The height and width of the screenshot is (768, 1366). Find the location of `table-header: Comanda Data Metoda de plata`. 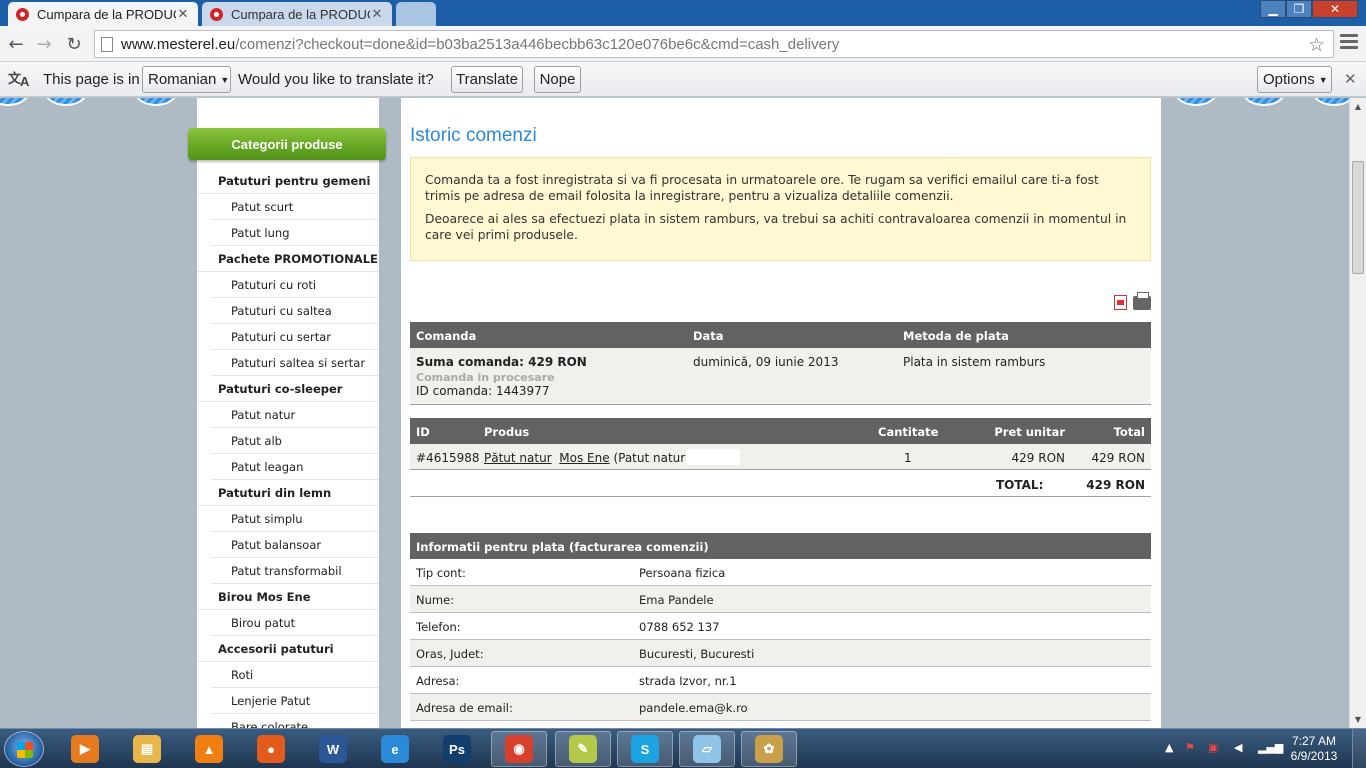

table-header: Comanda Data Metoda de plata is located at coordinates (780, 335).